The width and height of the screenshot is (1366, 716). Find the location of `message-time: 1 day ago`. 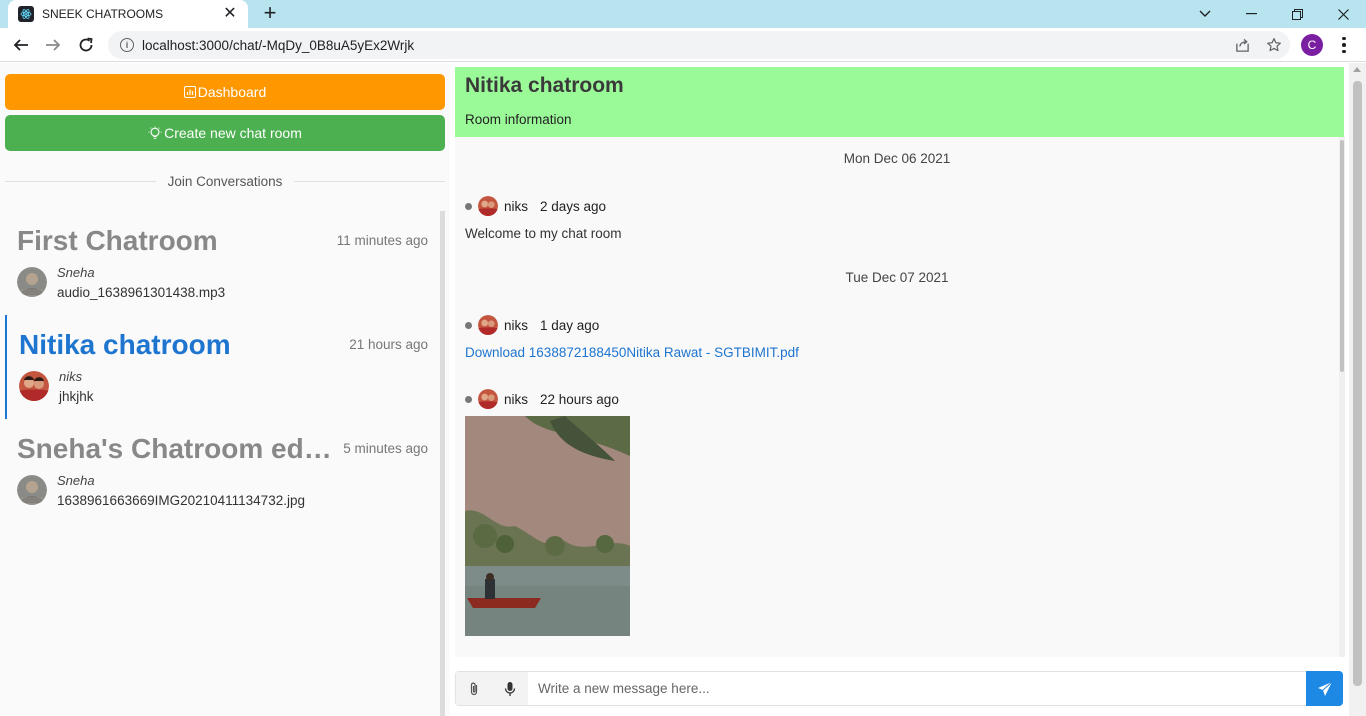

message-time: 1 day ago is located at coordinates (570, 325).